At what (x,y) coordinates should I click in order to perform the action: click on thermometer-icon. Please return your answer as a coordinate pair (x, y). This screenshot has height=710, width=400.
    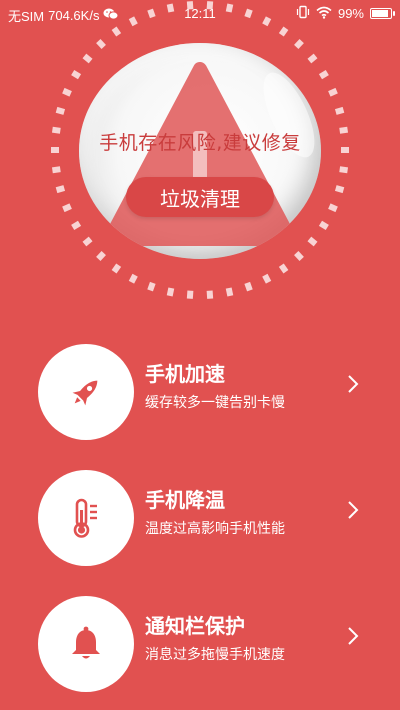
    Looking at the image, I should click on (85, 518).